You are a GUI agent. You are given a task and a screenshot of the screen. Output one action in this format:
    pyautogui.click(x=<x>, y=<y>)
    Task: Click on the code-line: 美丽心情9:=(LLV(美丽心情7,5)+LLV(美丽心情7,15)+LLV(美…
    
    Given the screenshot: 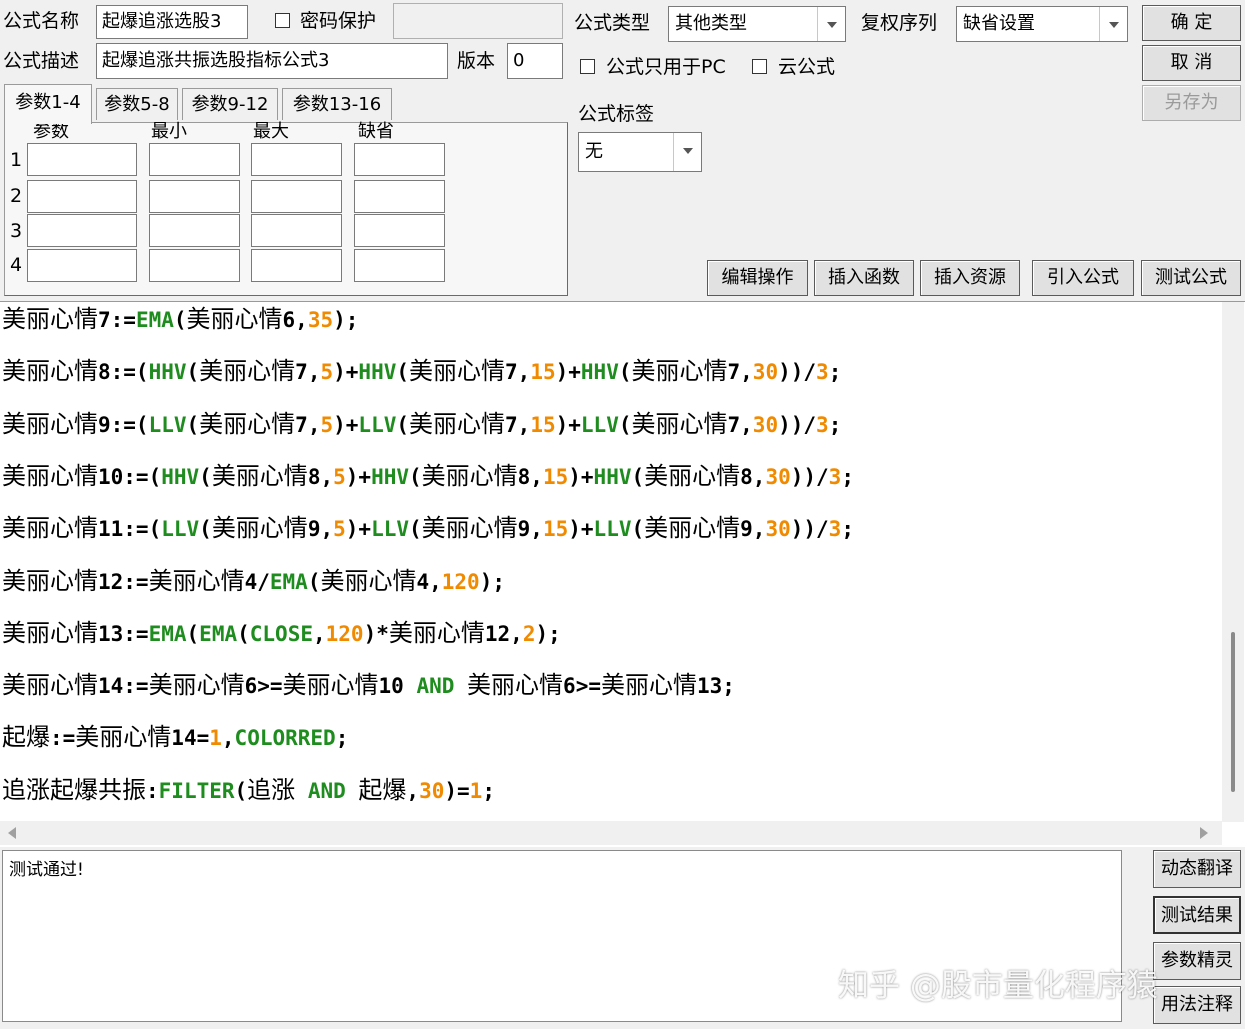 What is the action you would take?
    pyautogui.click(x=422, y=423)
    